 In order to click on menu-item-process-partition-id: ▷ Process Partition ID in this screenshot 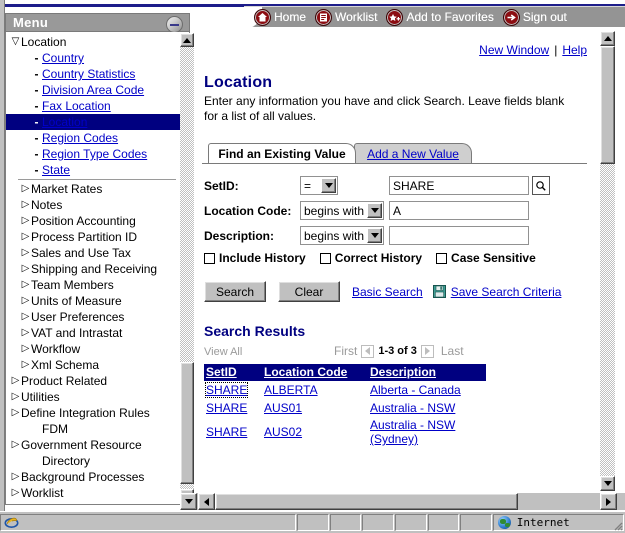, I will do `click(94, 237)`.